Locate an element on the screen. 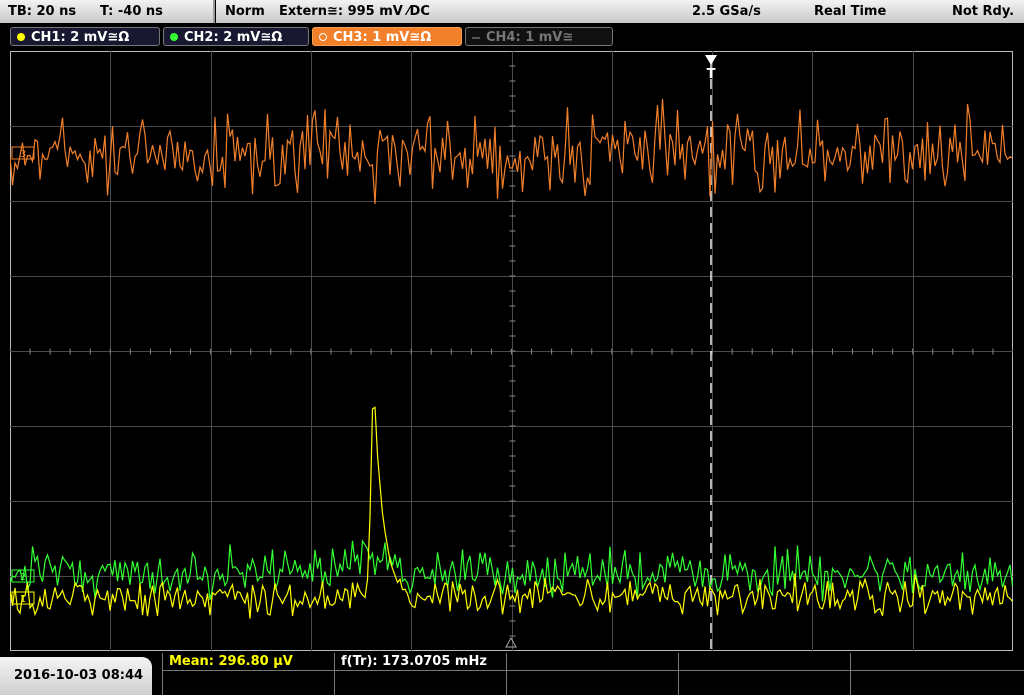 This screenshot has height=695, width=1024. run-status-label: Not Rdy. is located at coordinates (983, 11).